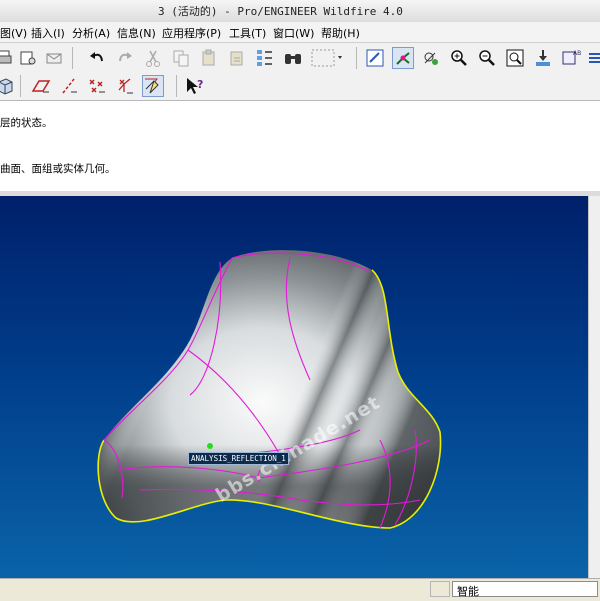 The width and height of the screenshot is (600, 601). I want to click on menu-tools: 工具(T), so click(247, 33).